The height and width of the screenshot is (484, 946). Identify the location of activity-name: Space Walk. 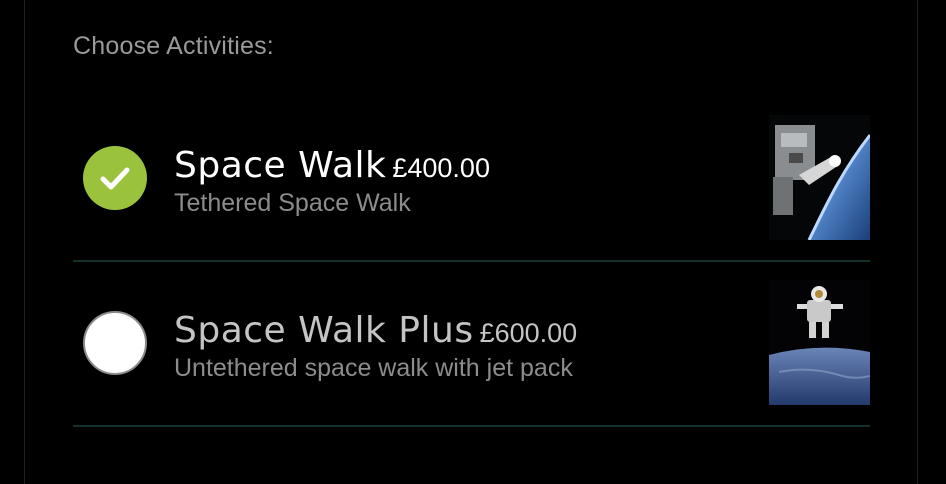
(280, 165).